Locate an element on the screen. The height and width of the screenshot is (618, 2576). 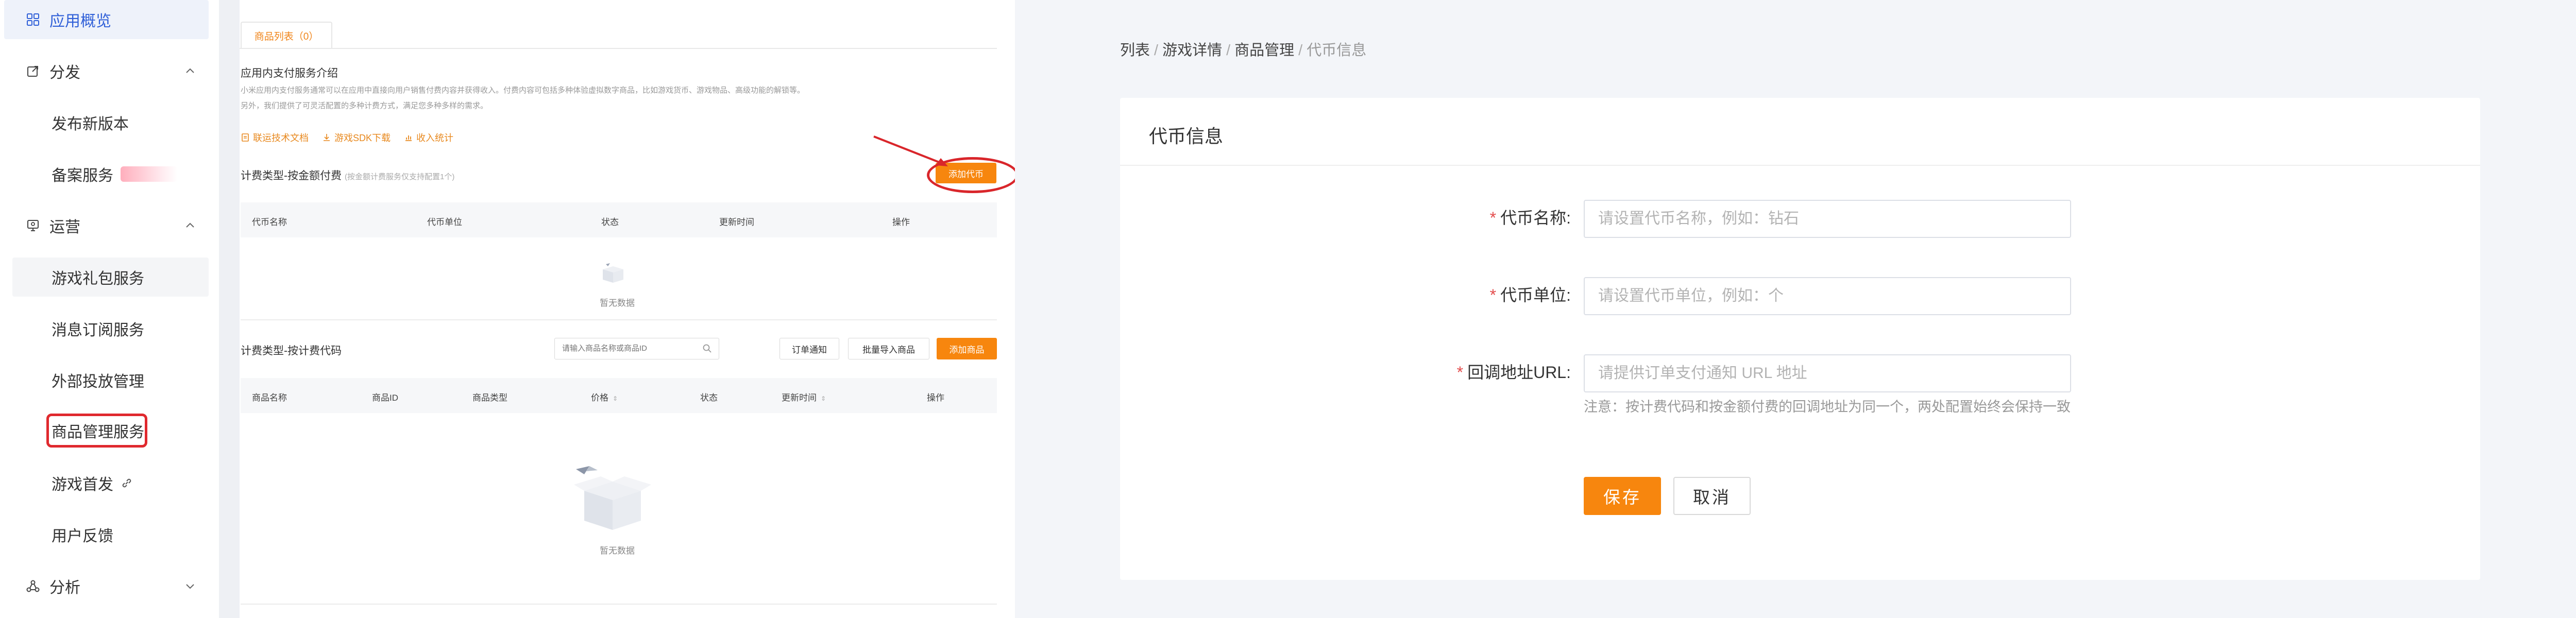
section-title-amount: 计费类型-按金额付费 (按金额计费服务仅支持配置1个) is located at coordinates (347, 175).